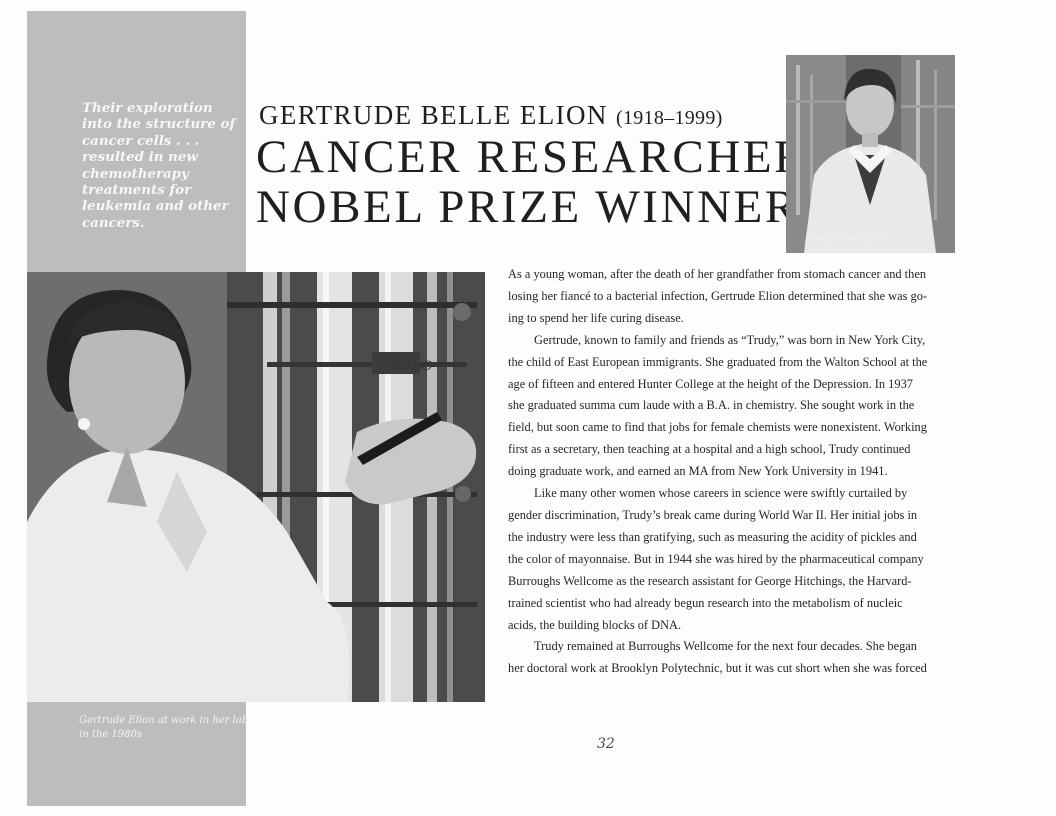  I want to click on text-line: acids, the building blocks of DNA., so click(595, 624).